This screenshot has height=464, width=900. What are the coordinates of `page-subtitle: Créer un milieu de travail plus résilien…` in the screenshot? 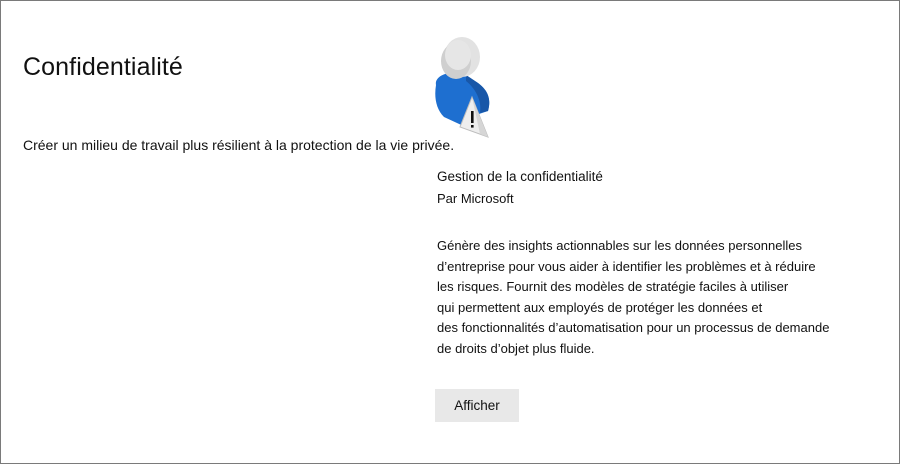 It's located at (239, 145).